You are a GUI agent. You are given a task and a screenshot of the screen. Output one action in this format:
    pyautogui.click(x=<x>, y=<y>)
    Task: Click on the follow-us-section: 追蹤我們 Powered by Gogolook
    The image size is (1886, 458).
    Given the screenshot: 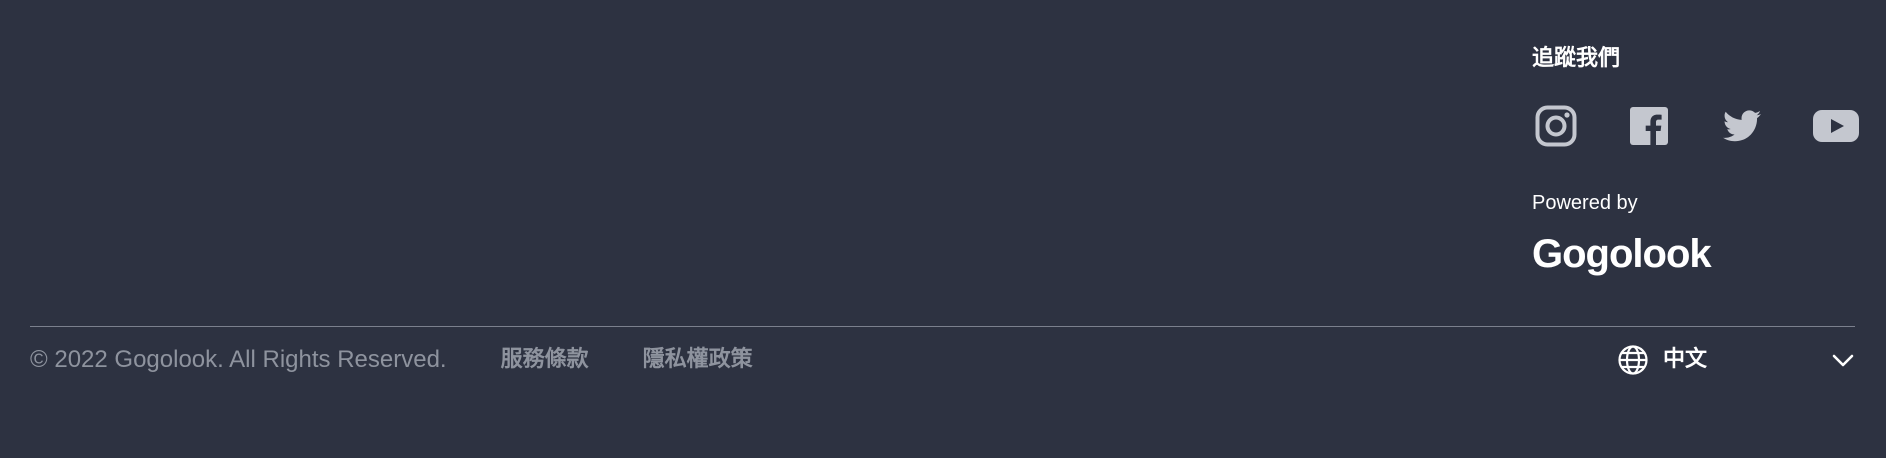 What is the action you would take?
    pyautogui.click(x=1697, y=160)
    